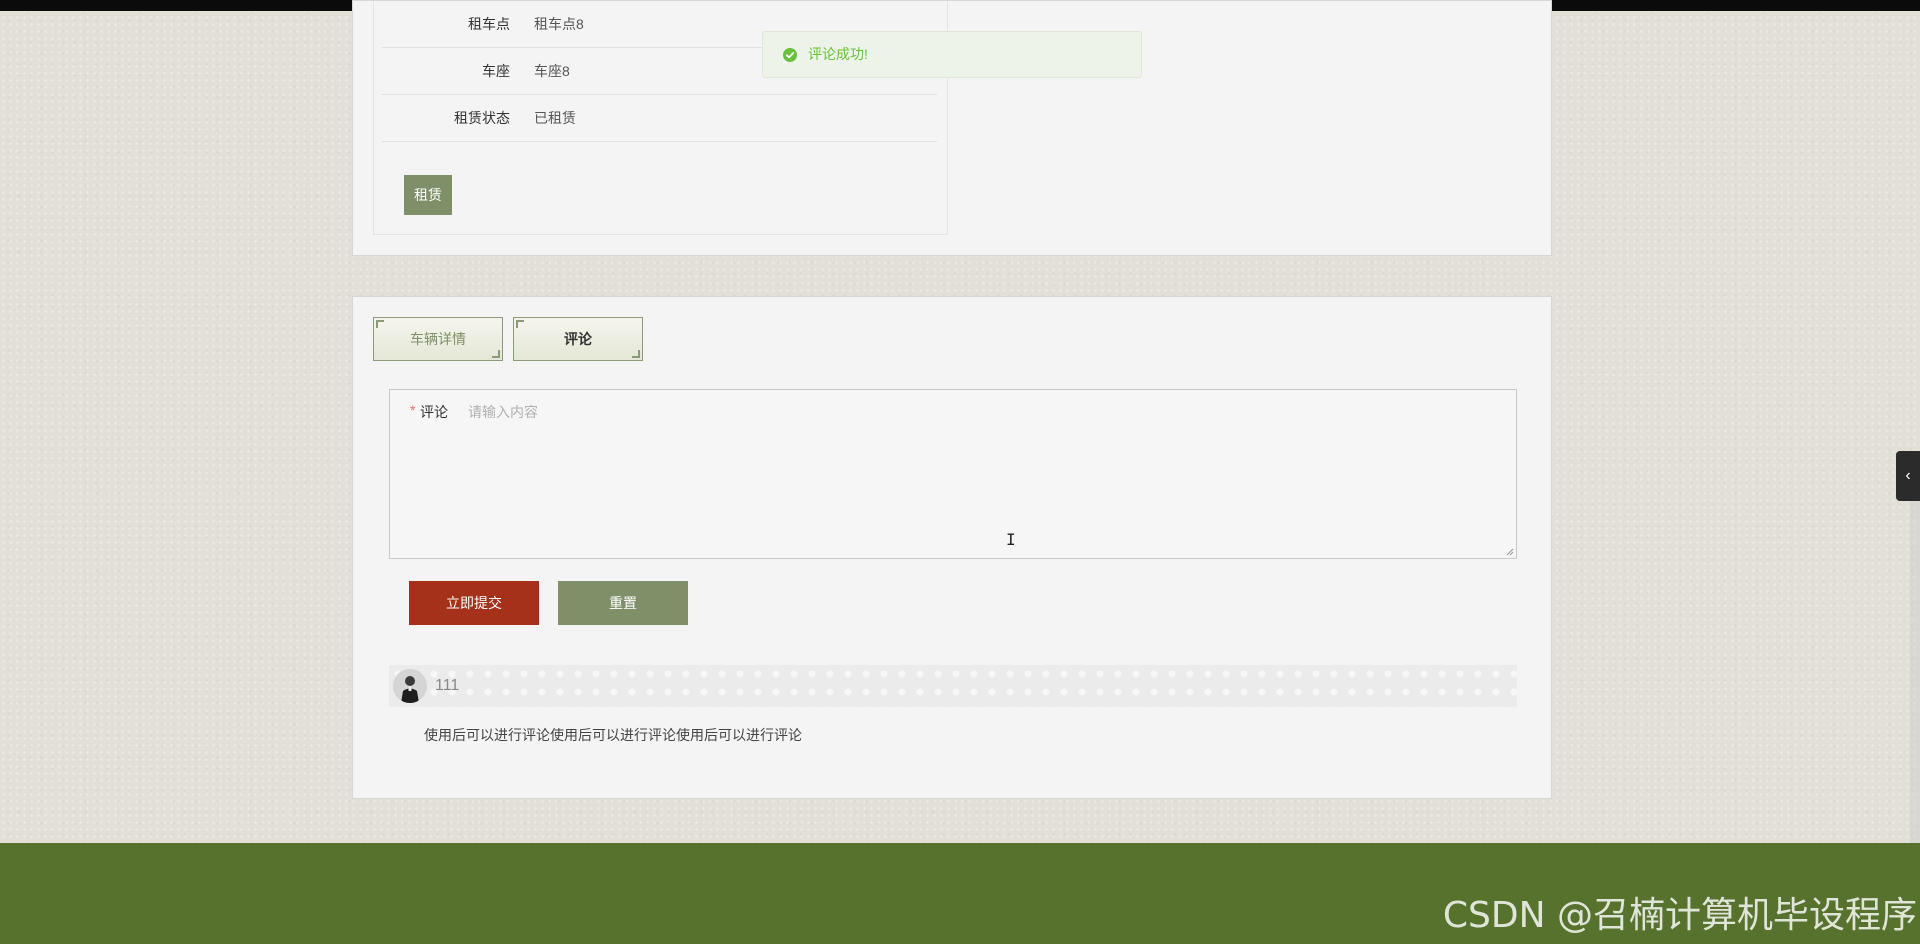 The height and width of the screenshot is (944, 1920). I want to click on tab-vehicle-details: 车辆详情, so click(438, 339).